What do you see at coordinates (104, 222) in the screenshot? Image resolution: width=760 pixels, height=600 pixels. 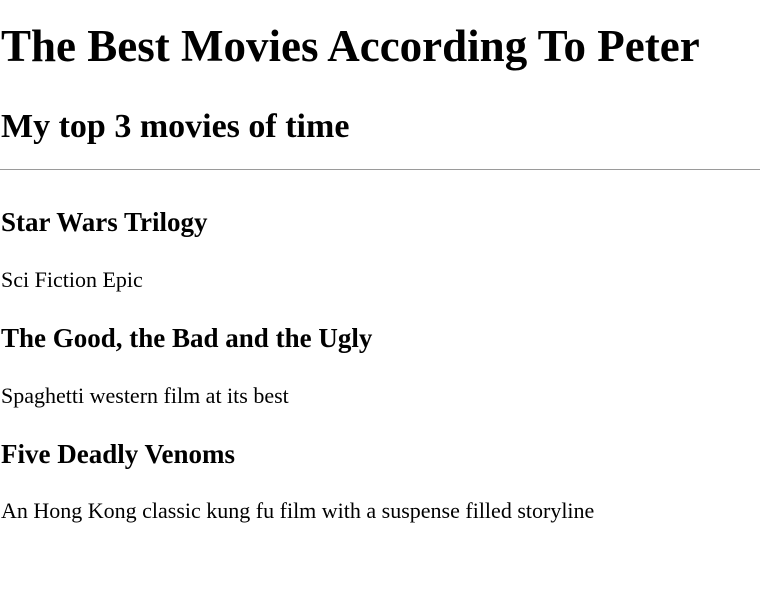 I see `movie-title-star-wars: Star Wars Trilogy` at bounding box center [104, 222].